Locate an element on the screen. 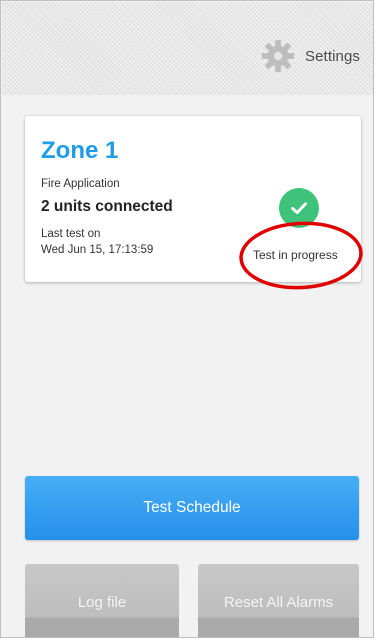 This screenshot has height=641, width=377. test-schedule-button: Test Schedule is located at coordinates (192, 508).